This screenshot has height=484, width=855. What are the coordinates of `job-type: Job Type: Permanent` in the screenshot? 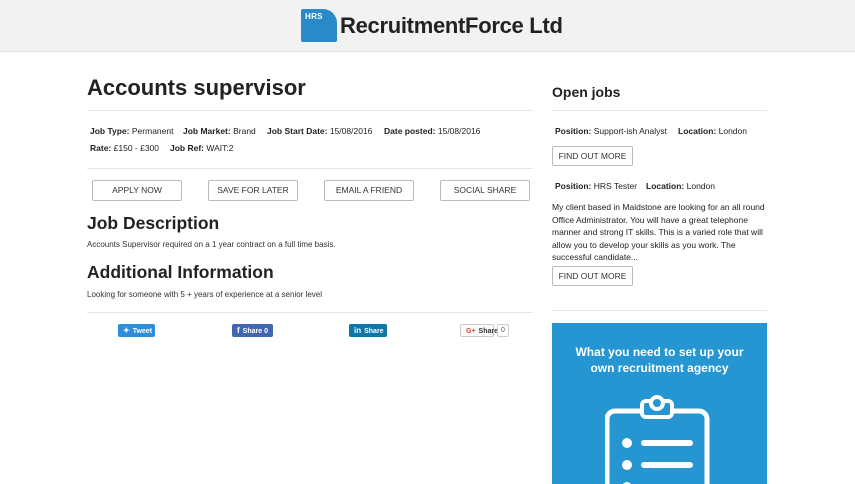 It's located at (132, 131).